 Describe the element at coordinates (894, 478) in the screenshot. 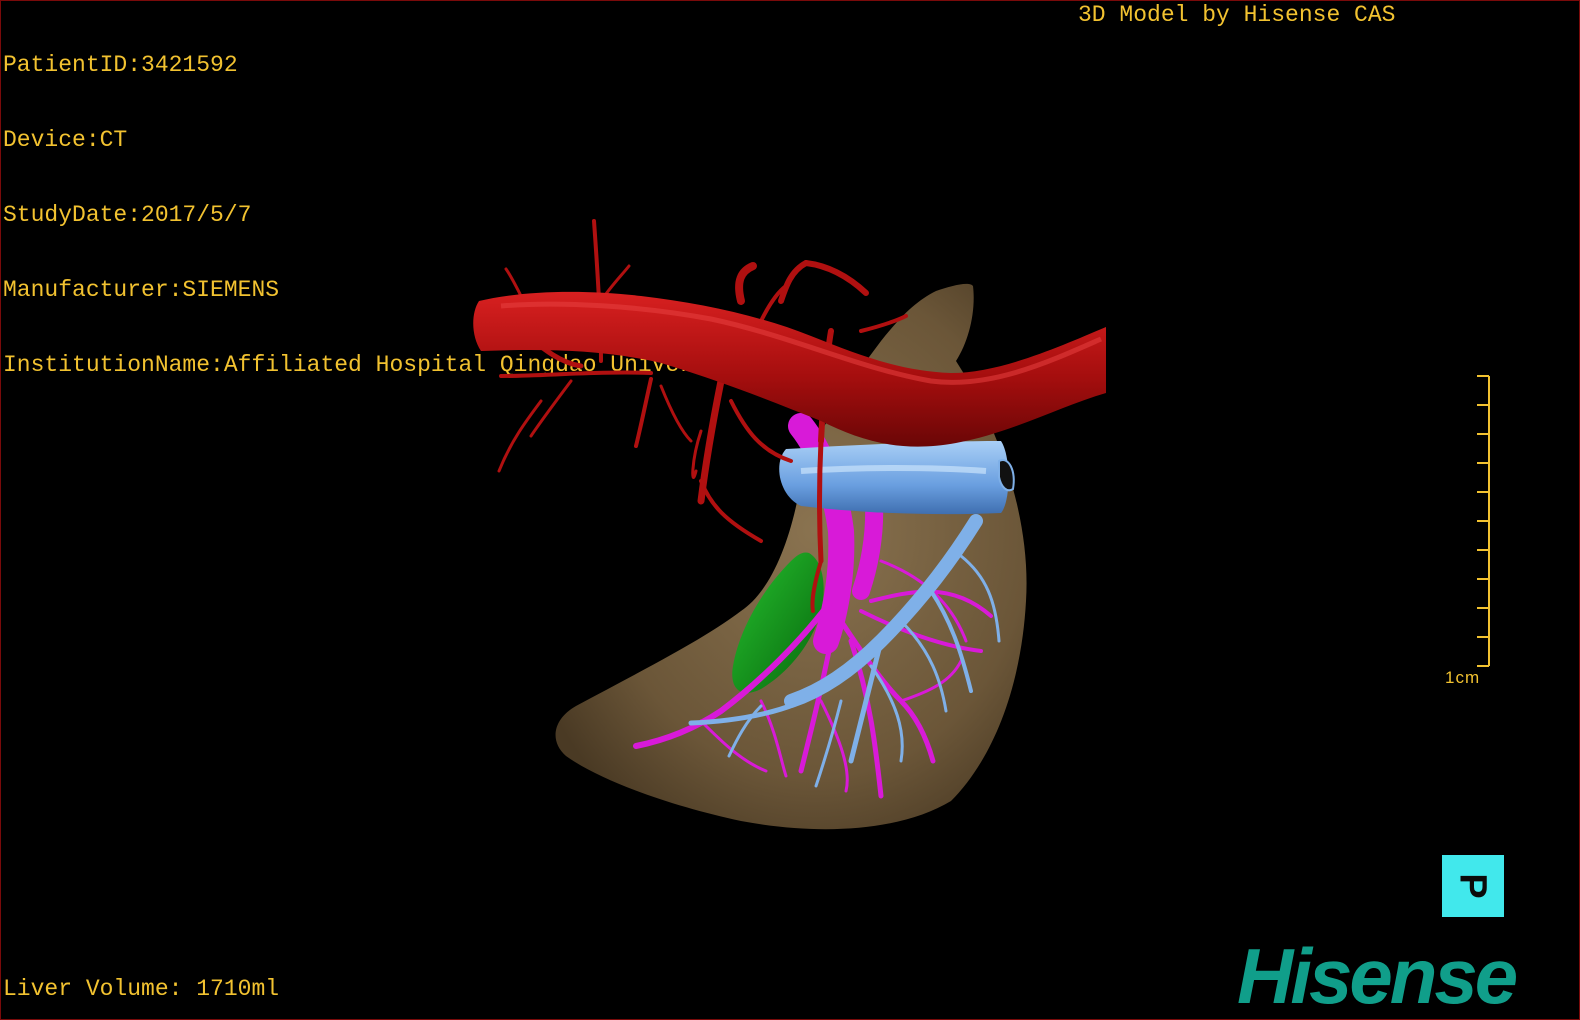

I see `portal-vein-trunk` at that location.